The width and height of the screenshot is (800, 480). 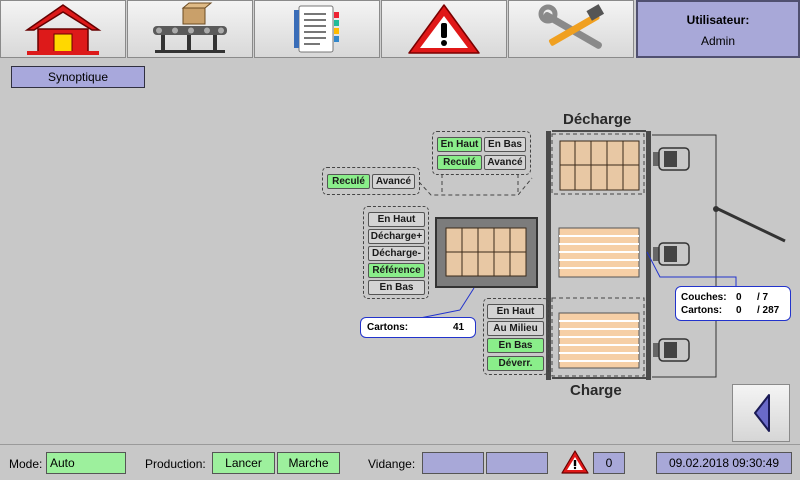 I want to click on state-top-en-haut: En Haut, so click(x=459, y=144).